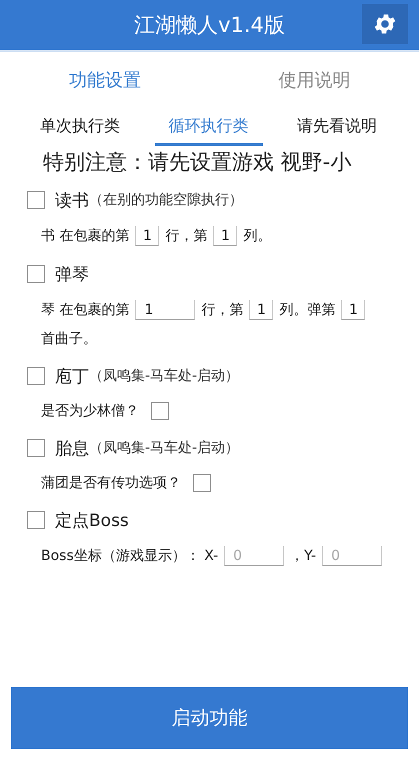 Image resolution: width=419 pixels, height=761 pixels. I want to click on start-button: 启动功能, so click(209, 718).